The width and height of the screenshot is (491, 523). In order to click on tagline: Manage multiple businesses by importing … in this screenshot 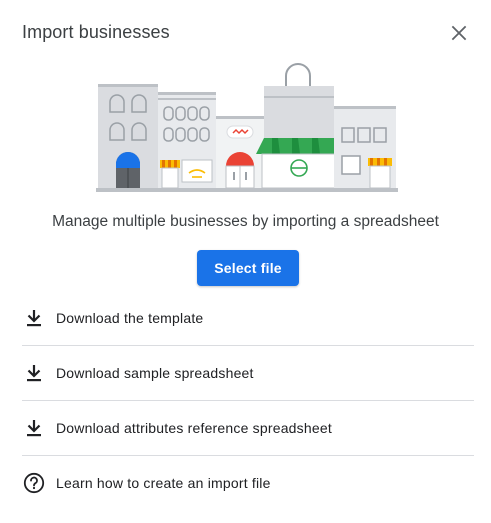, I will do `click(245, 221)`.